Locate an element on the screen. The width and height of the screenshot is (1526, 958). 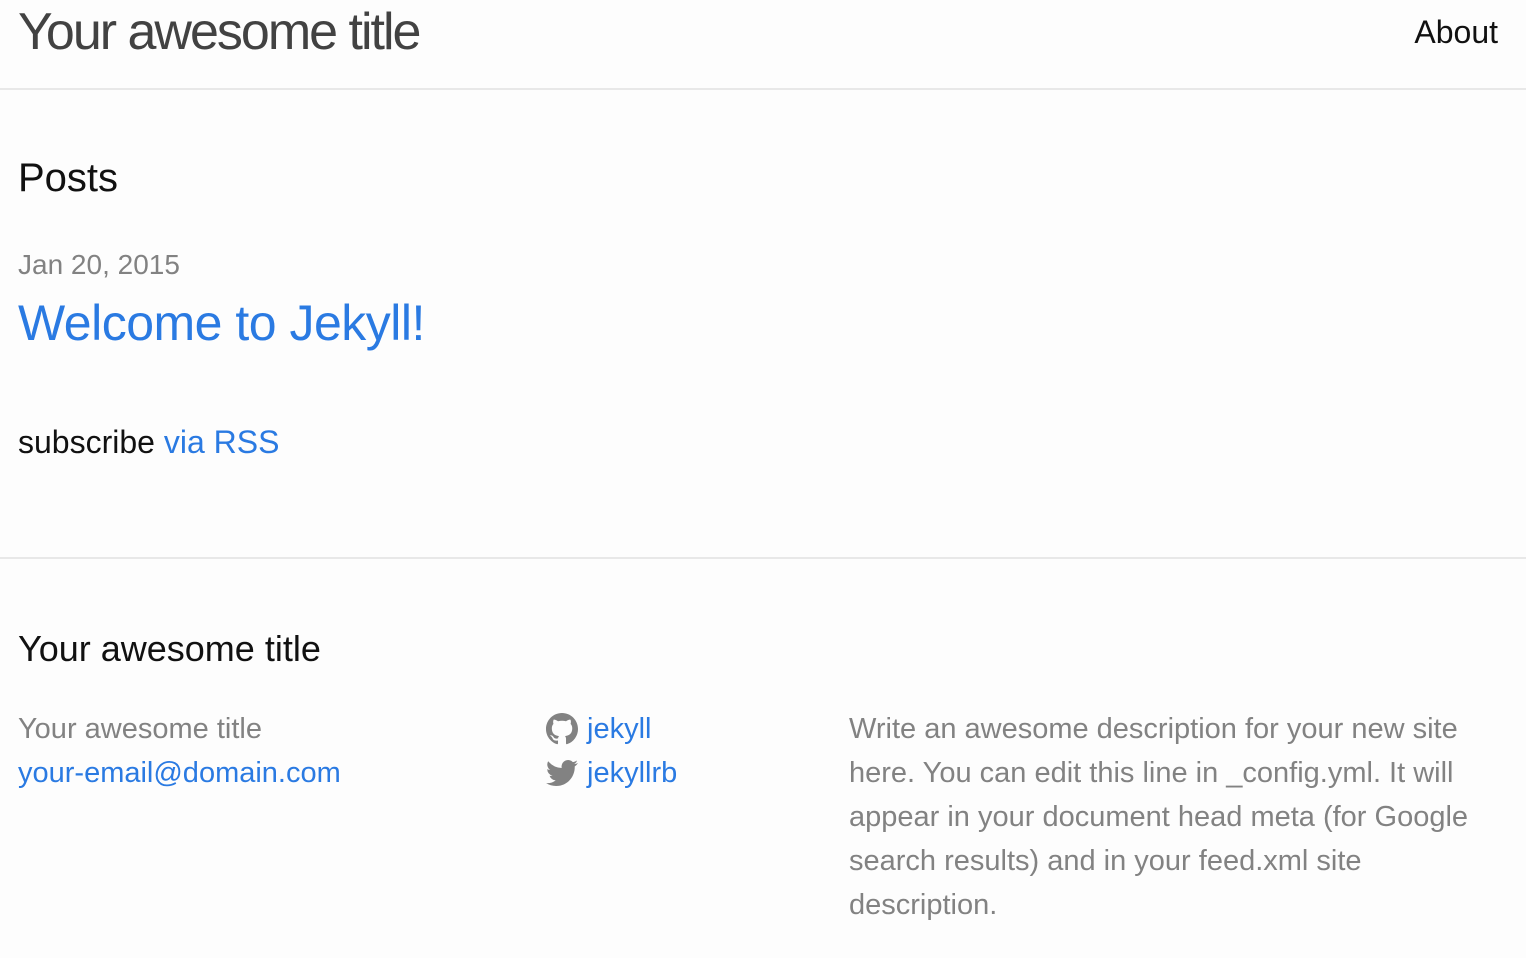
nav-link-about: About is located at coordinates (1456, 32).